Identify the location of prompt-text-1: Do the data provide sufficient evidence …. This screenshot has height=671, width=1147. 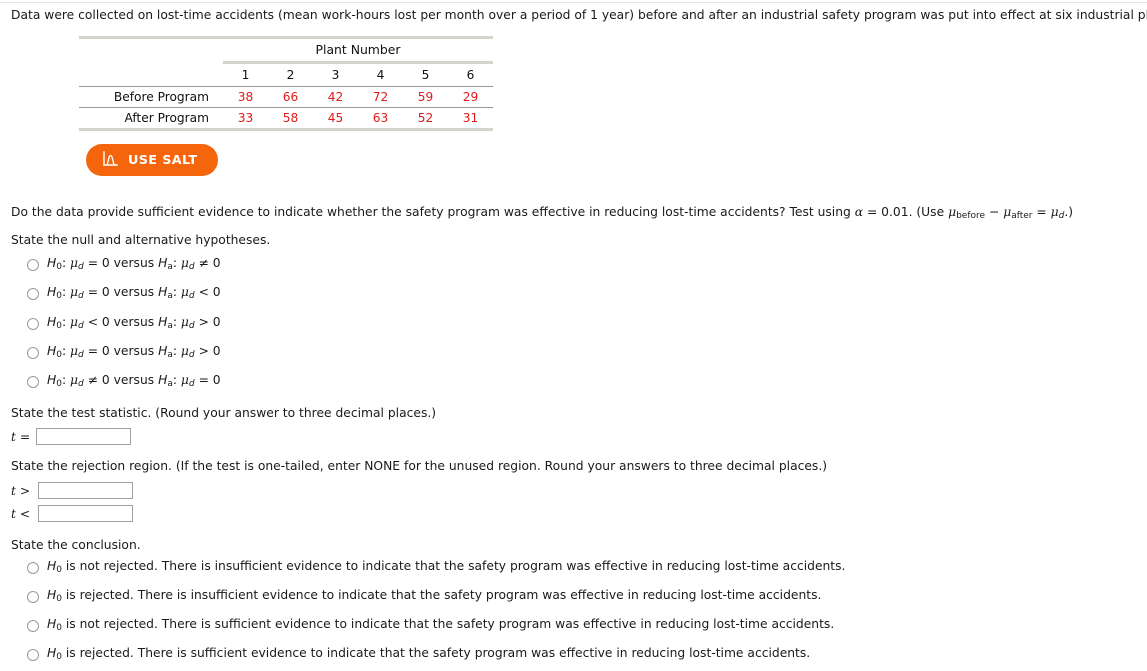
(433, 212).